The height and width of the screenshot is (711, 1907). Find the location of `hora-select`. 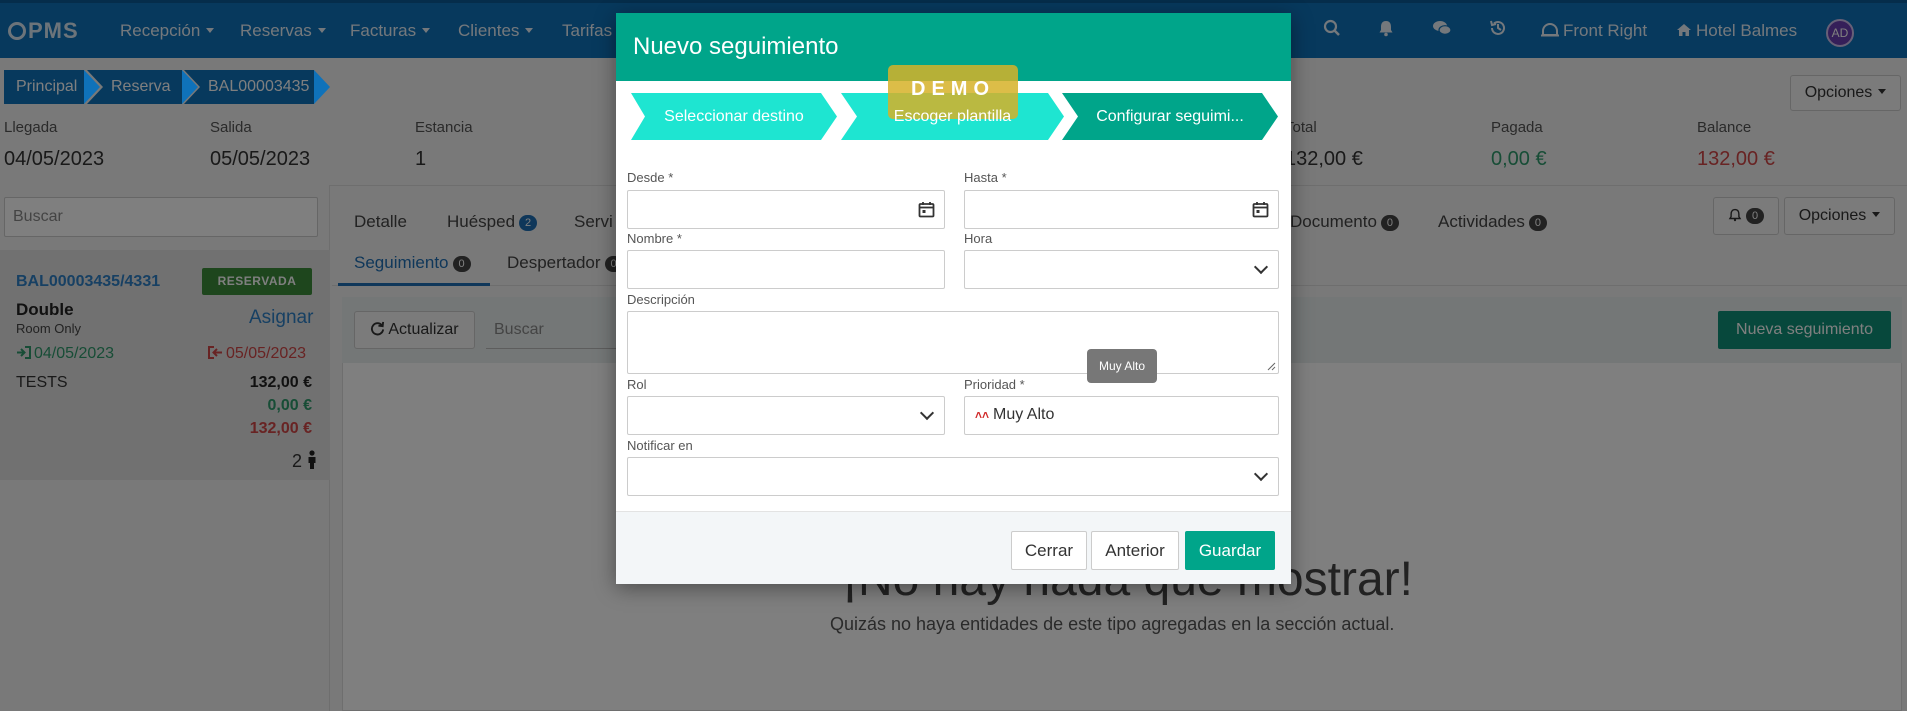

hora-select is located at coordinates (1121, 269).